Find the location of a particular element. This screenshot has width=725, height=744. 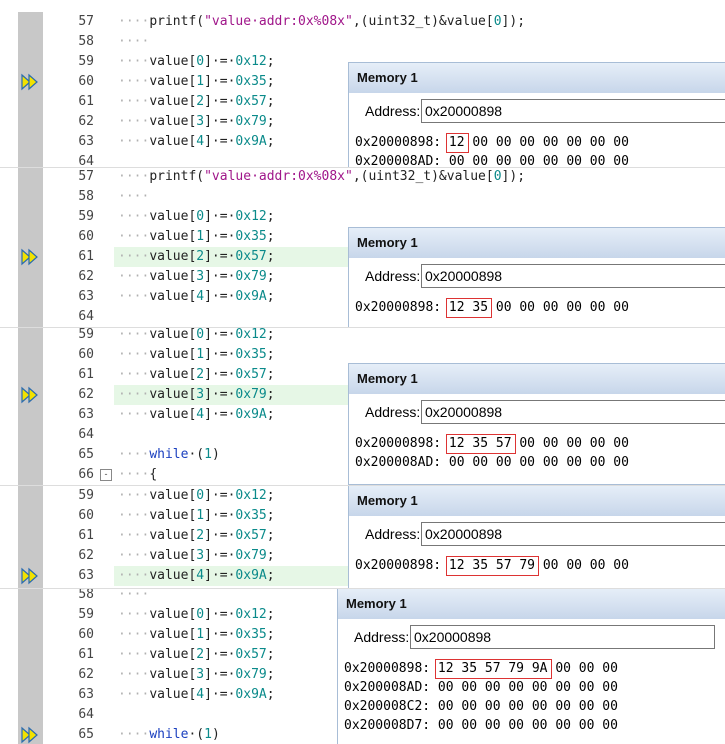

memory-row: 0x20000898: 12 35 57 00 00 00 00 00 is located at coordinates (537, 444).